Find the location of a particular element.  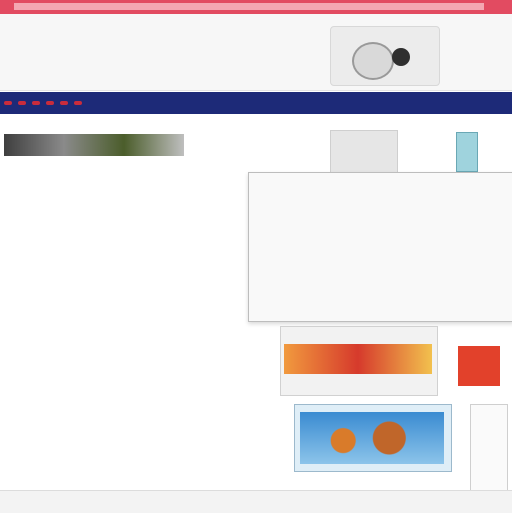

top-accent-inner is located at coordinates (249, 6).